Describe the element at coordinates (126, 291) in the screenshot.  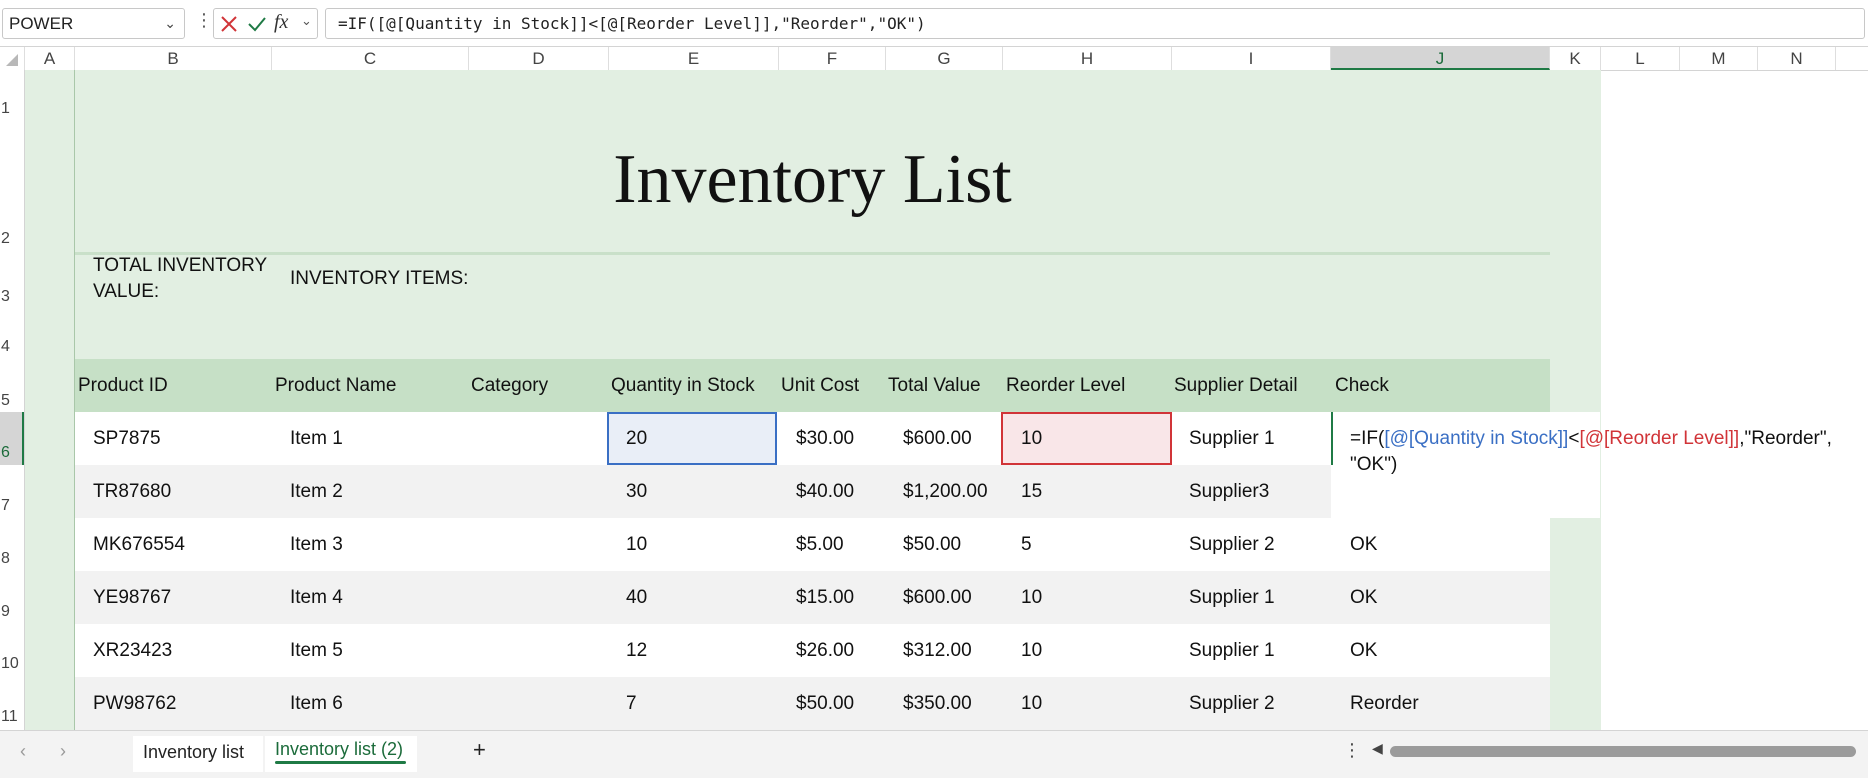
I see `total-inventory-label-line2: VALUE:` at that location.